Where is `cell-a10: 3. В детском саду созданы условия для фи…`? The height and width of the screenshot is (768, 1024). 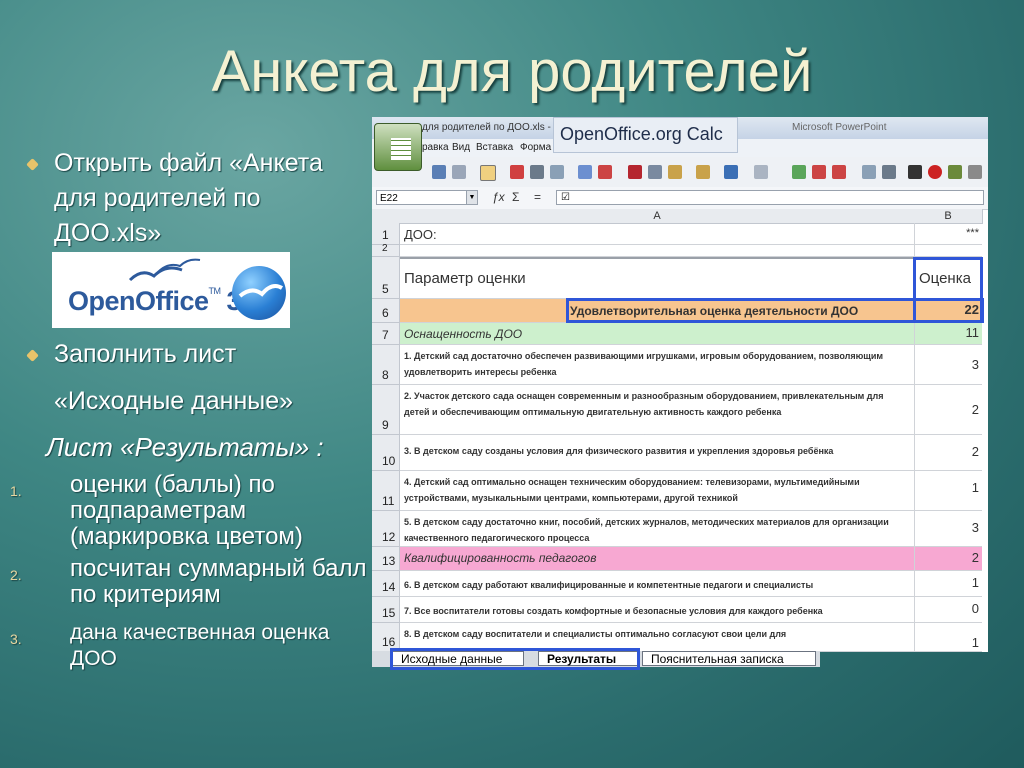 cell-a10: 3. В детском саду созданы условия для фи… is located at coordinates (657, 453).